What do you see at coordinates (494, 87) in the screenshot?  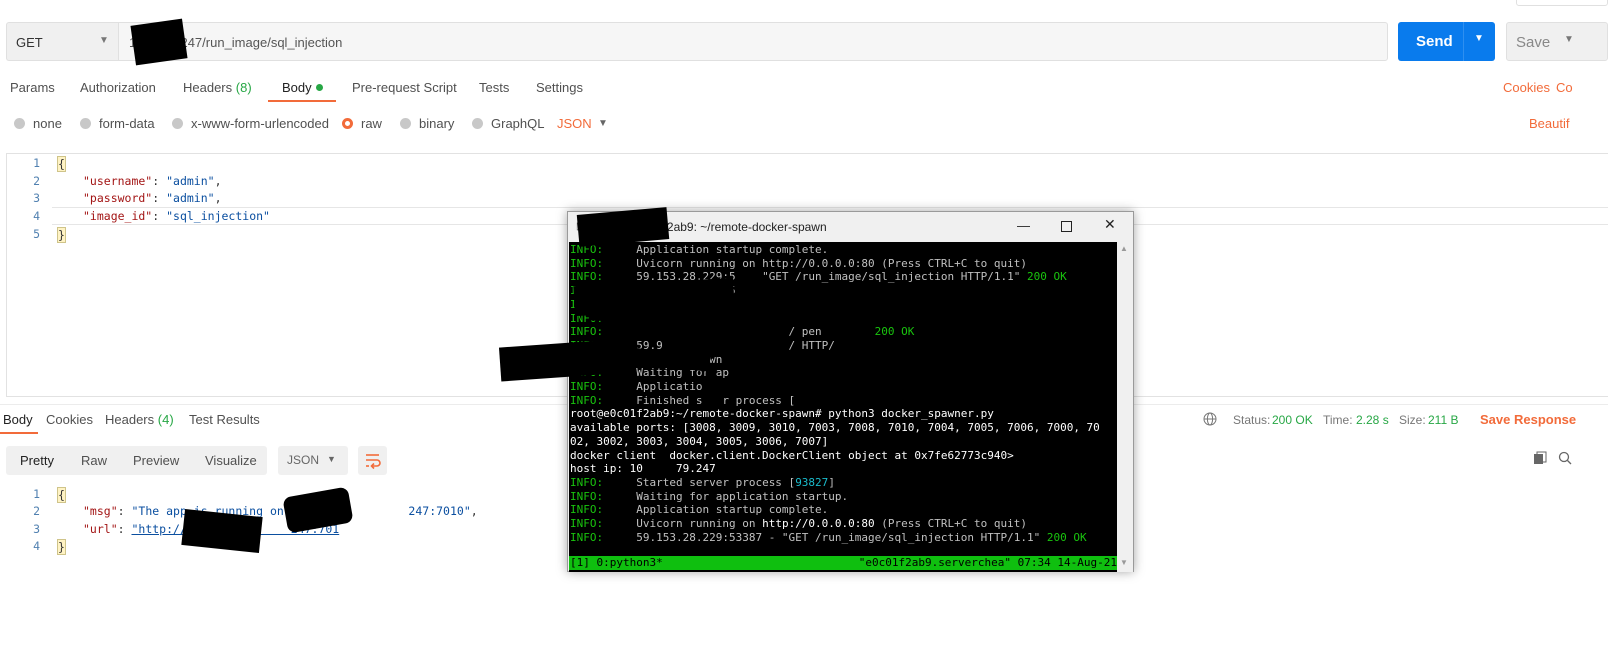 I see `tab-tests: Tests` at bounding box center [494, 87].